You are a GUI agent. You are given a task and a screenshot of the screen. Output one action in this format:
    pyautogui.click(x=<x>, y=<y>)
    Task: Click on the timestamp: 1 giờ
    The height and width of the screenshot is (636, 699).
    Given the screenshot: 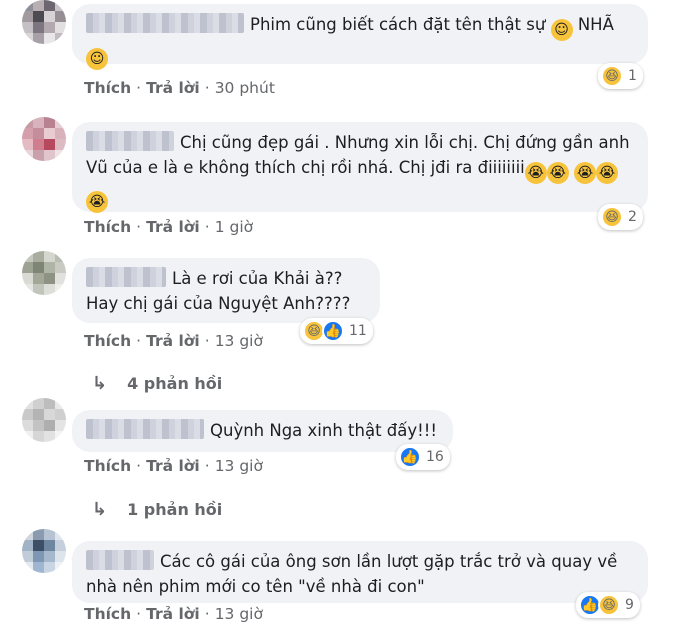 What is the action you would take?
    pyautogui.click(x=234, y=227)
    